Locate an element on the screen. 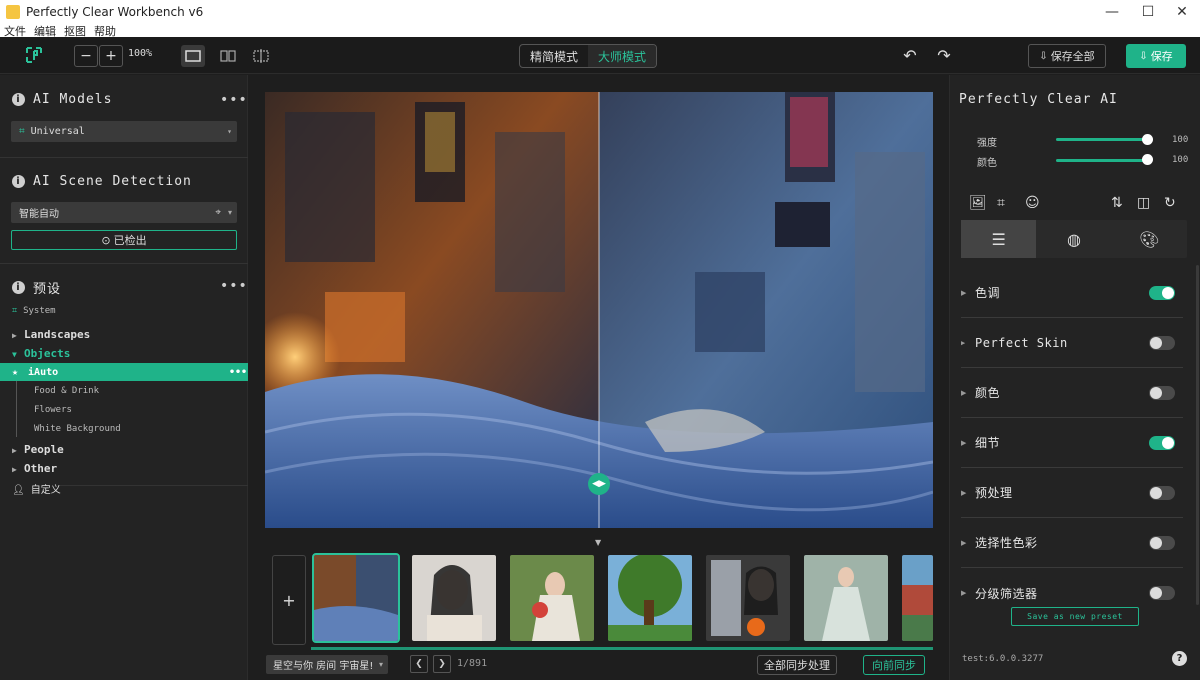 The image size is (1200, 680). save-preset-button: Save as new preset is located at coordinates (1075, 616).